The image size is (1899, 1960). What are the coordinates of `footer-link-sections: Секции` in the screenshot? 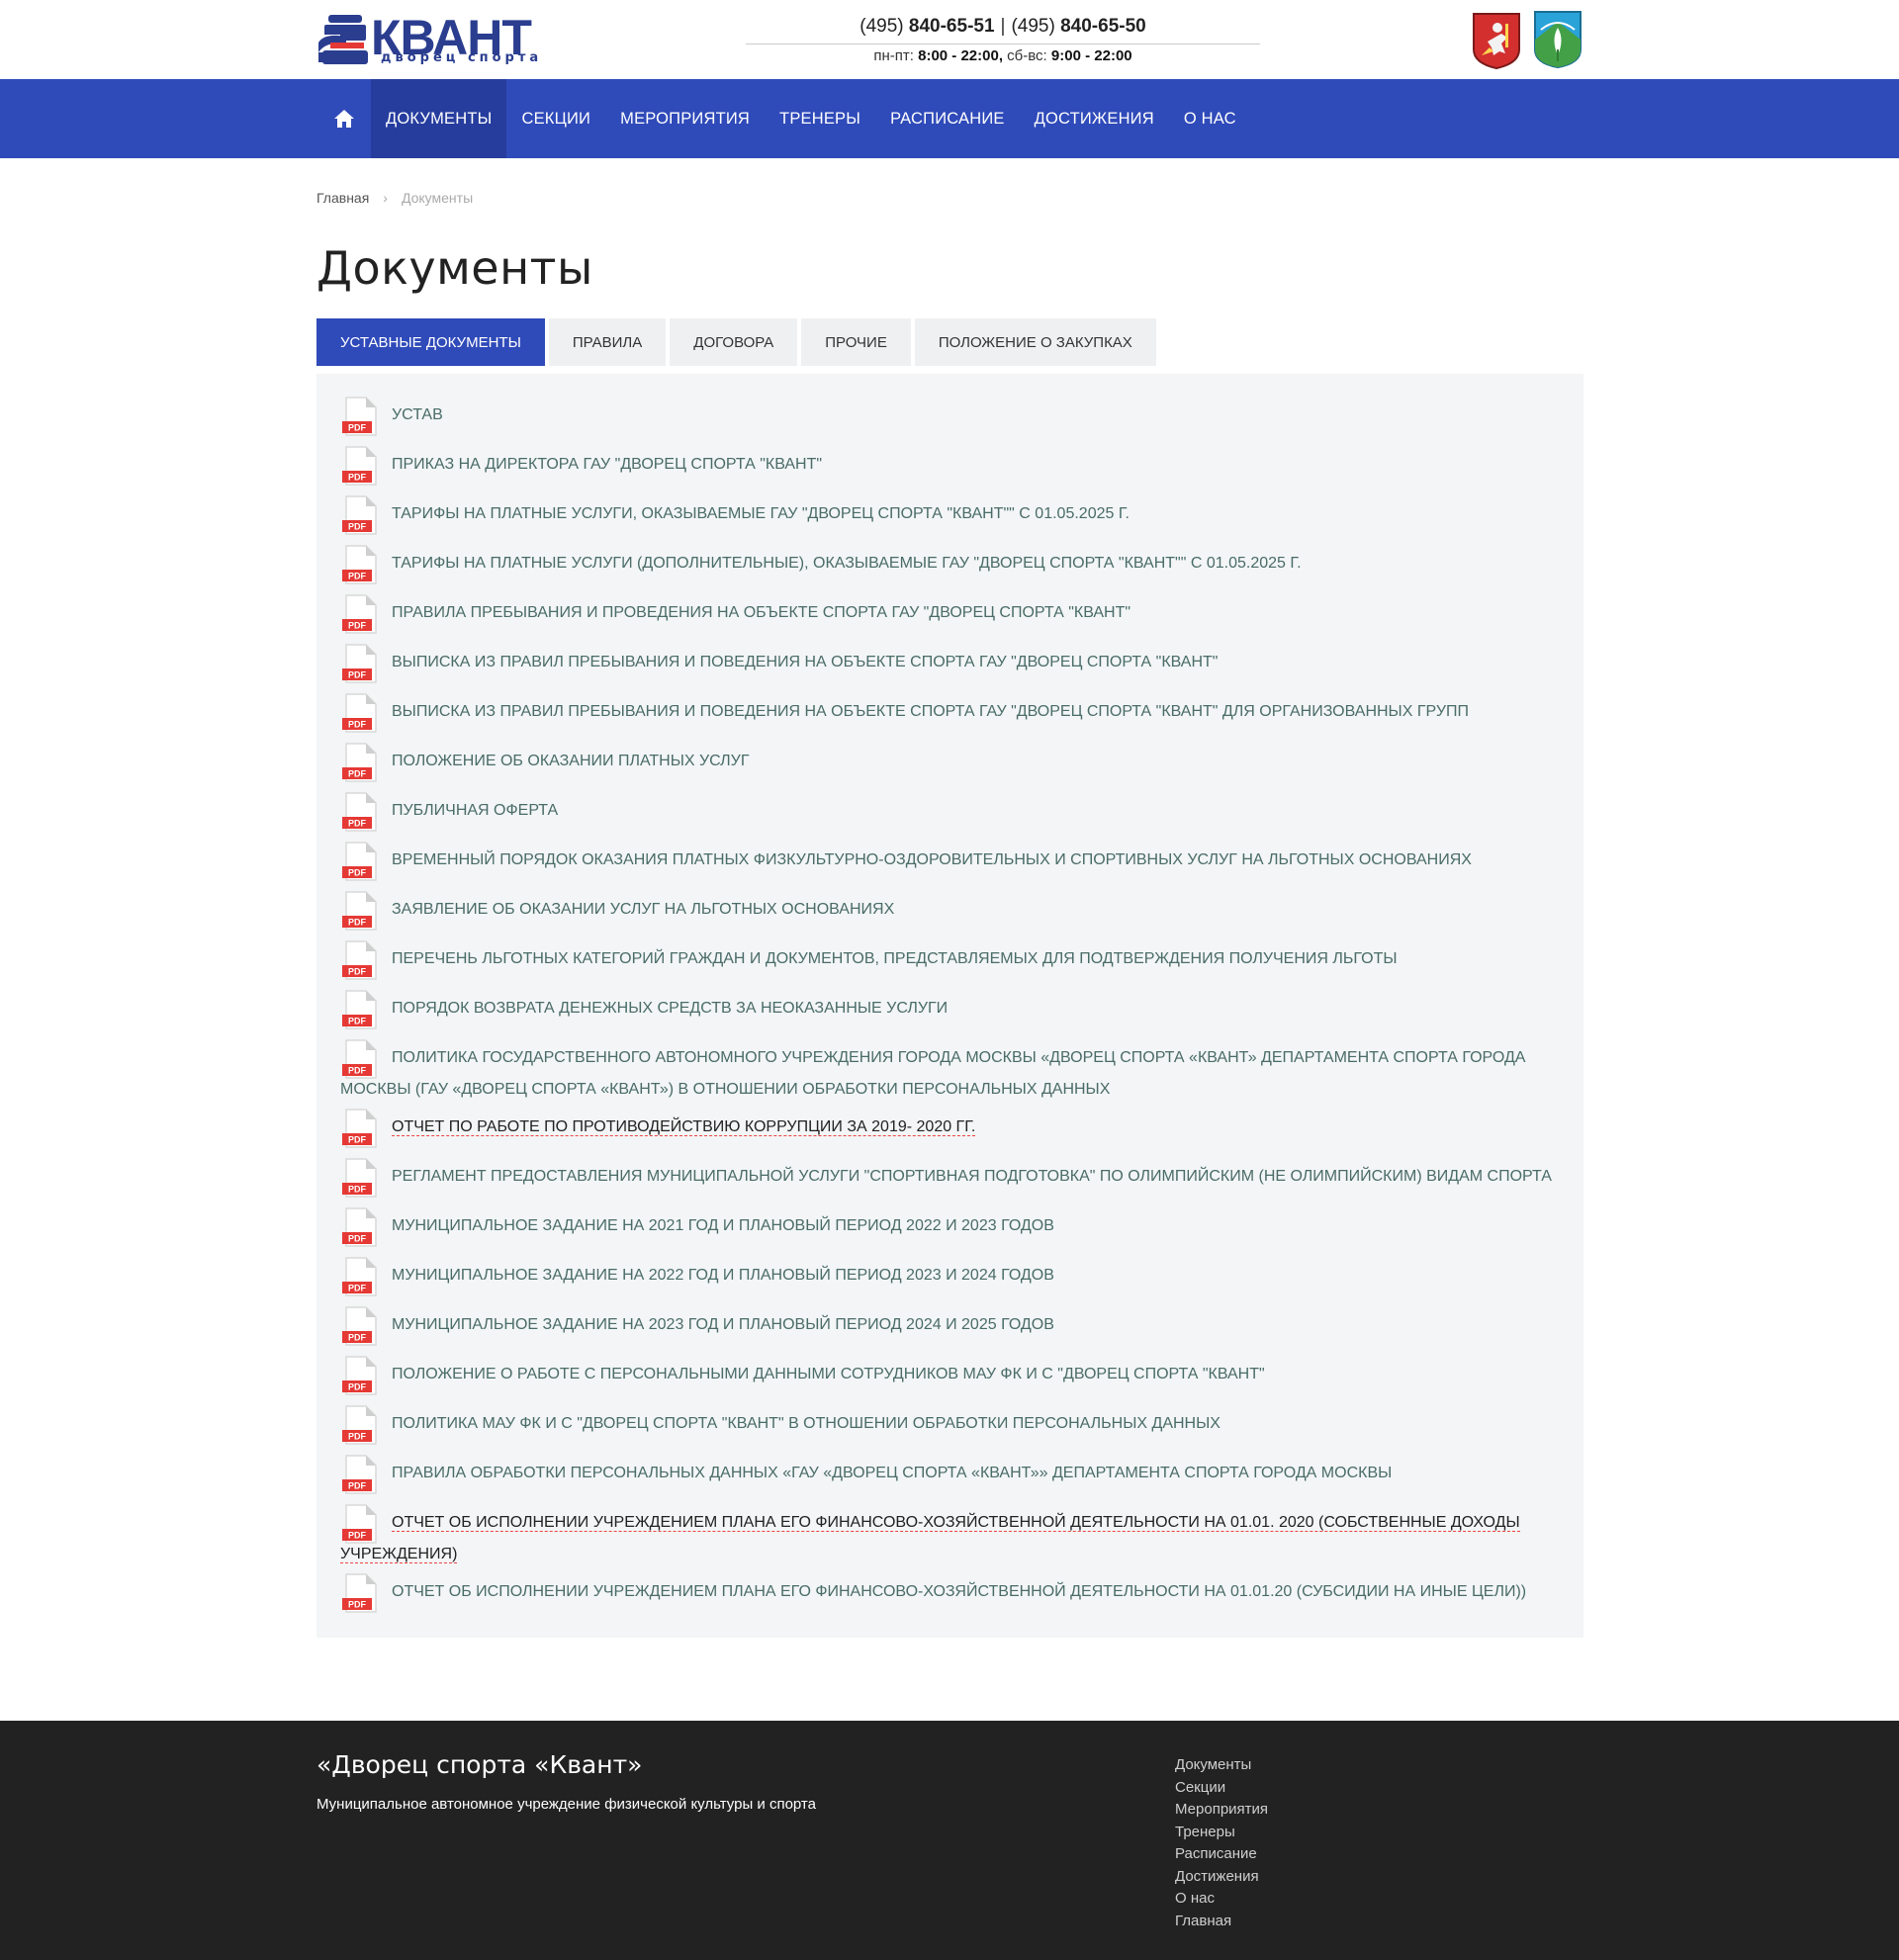 It's located at (1221, 1788).